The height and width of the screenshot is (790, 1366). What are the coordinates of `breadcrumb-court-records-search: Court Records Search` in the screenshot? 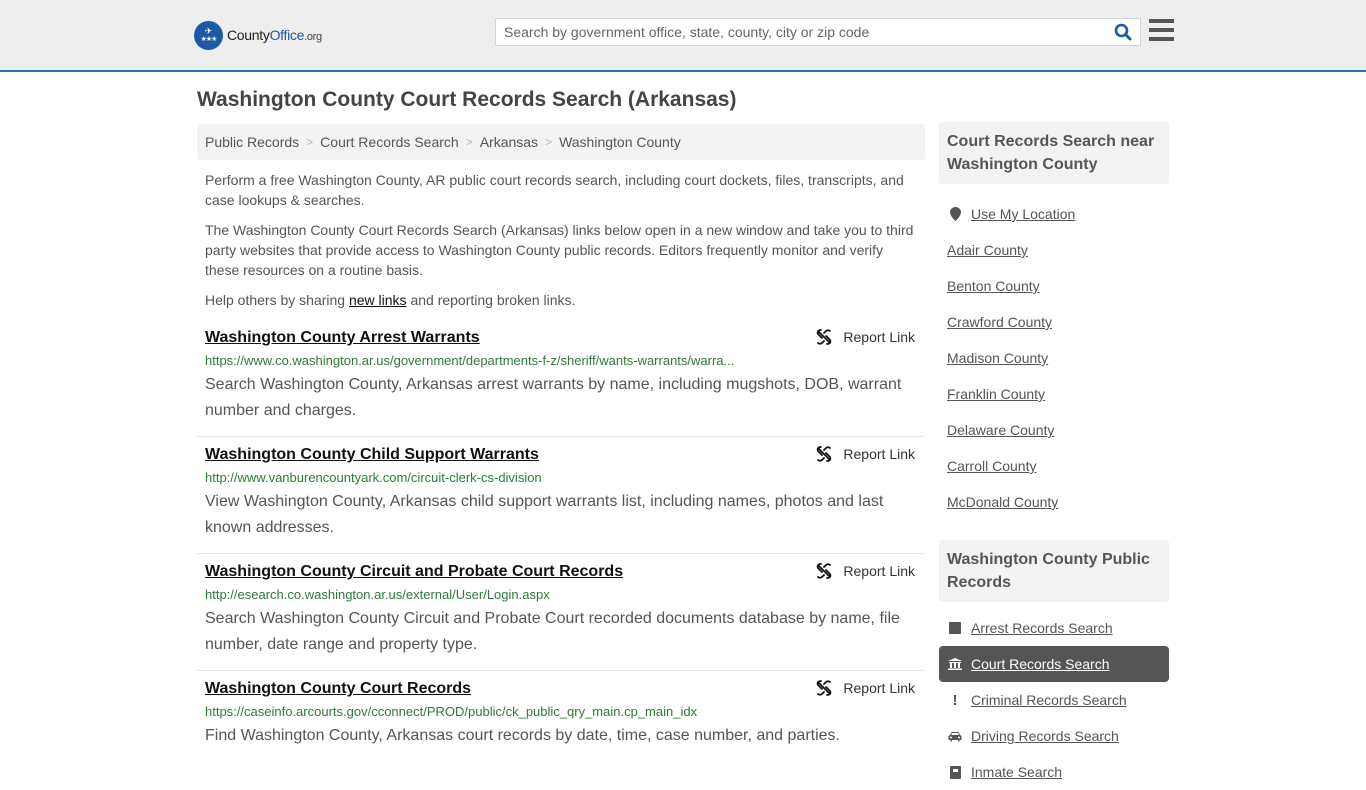 It's located at (389, 142).